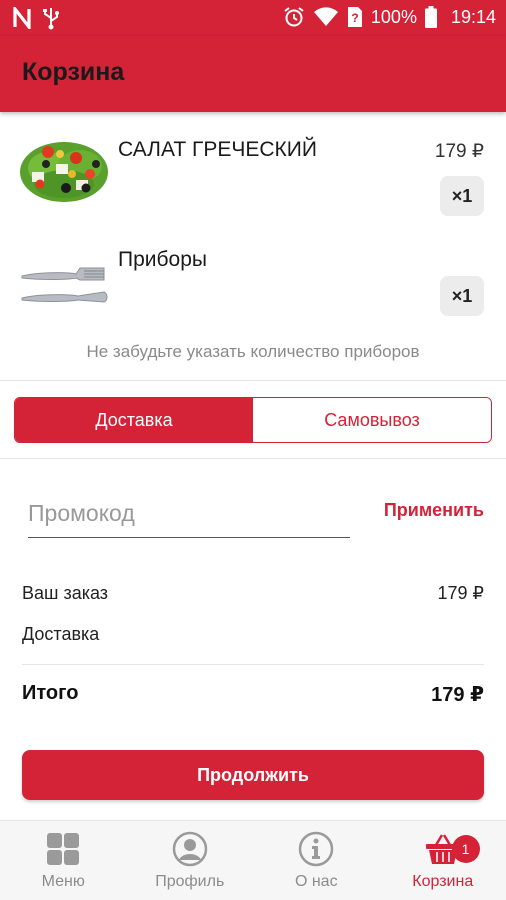 Image resolution: width=506 pixels, height=900 pixels. I want to click on cart-item: Приборы ×1, so click(253, 282).